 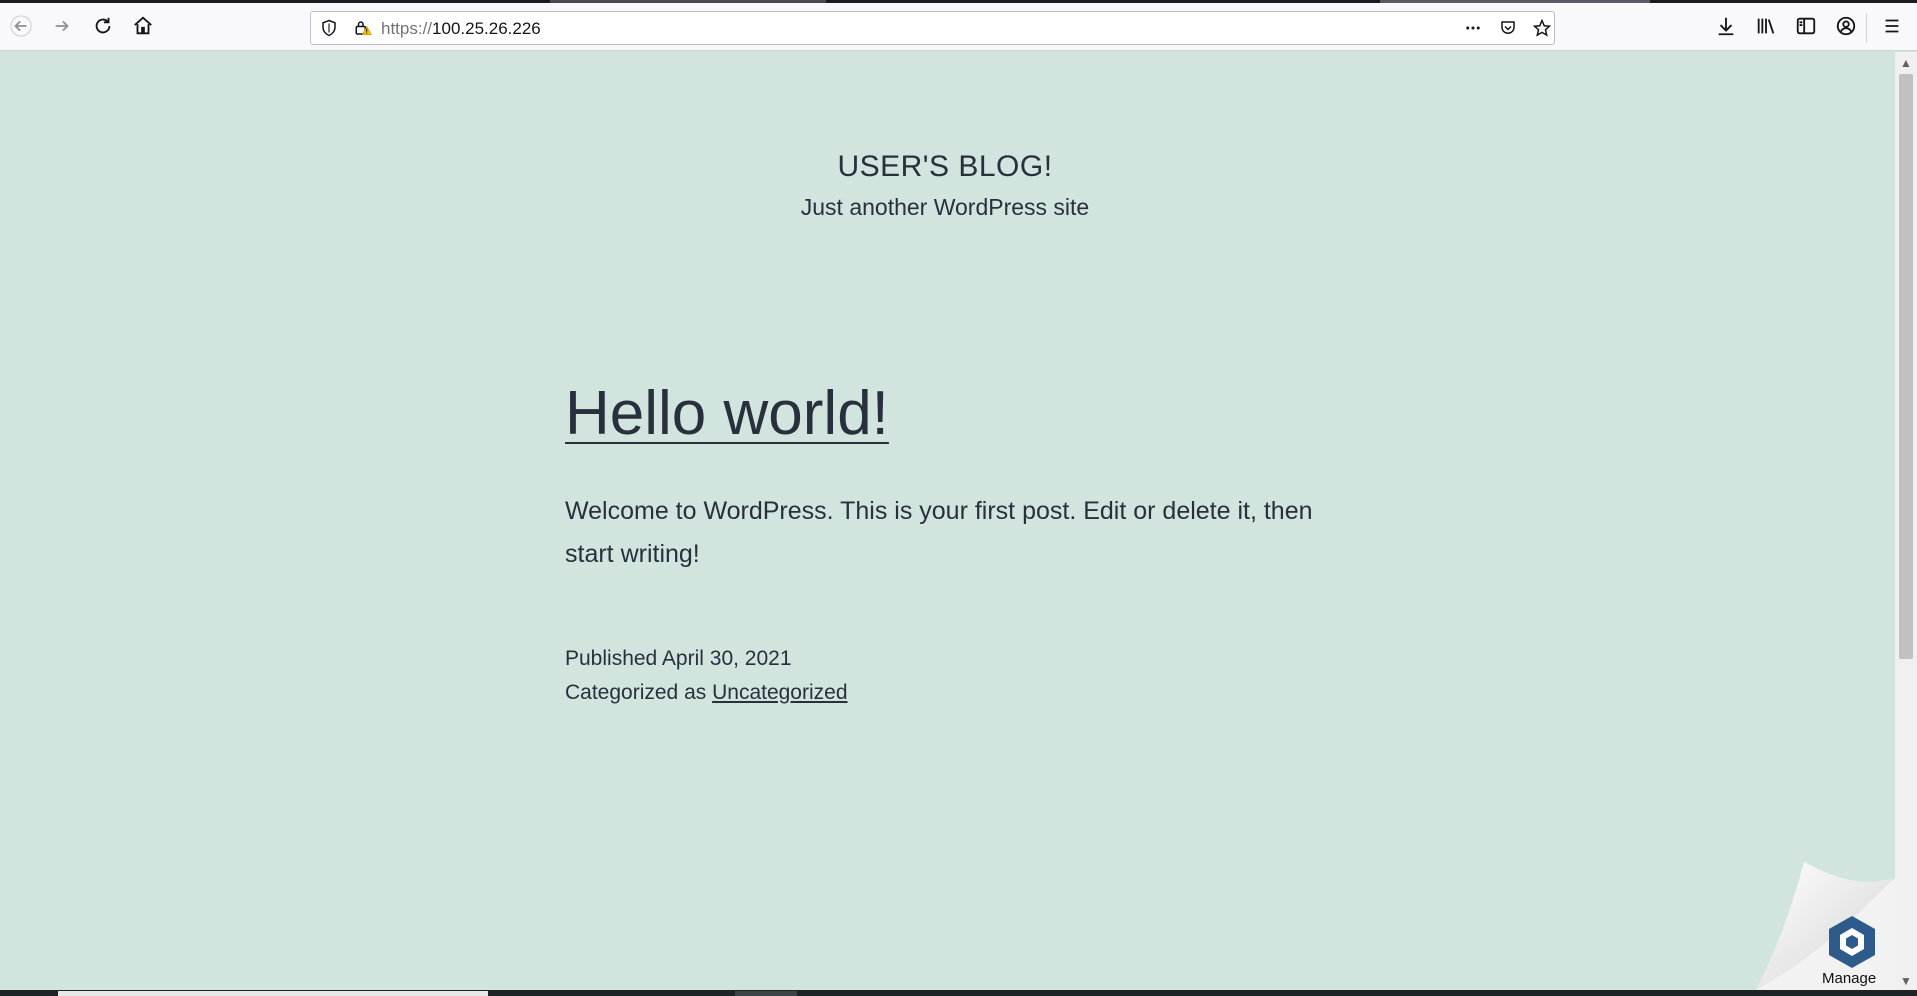 I want to click on category-link: Uncategorized, so click(x=779, y=692).